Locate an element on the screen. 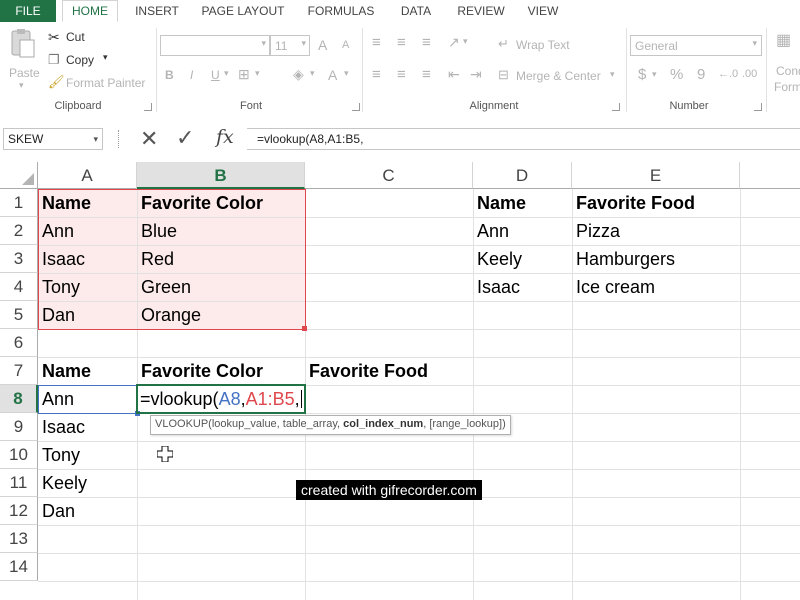 Image resolution: width=800 pixels, height=600 pixels. orientation-icon: ↗ is located at coordinates (454, 42).